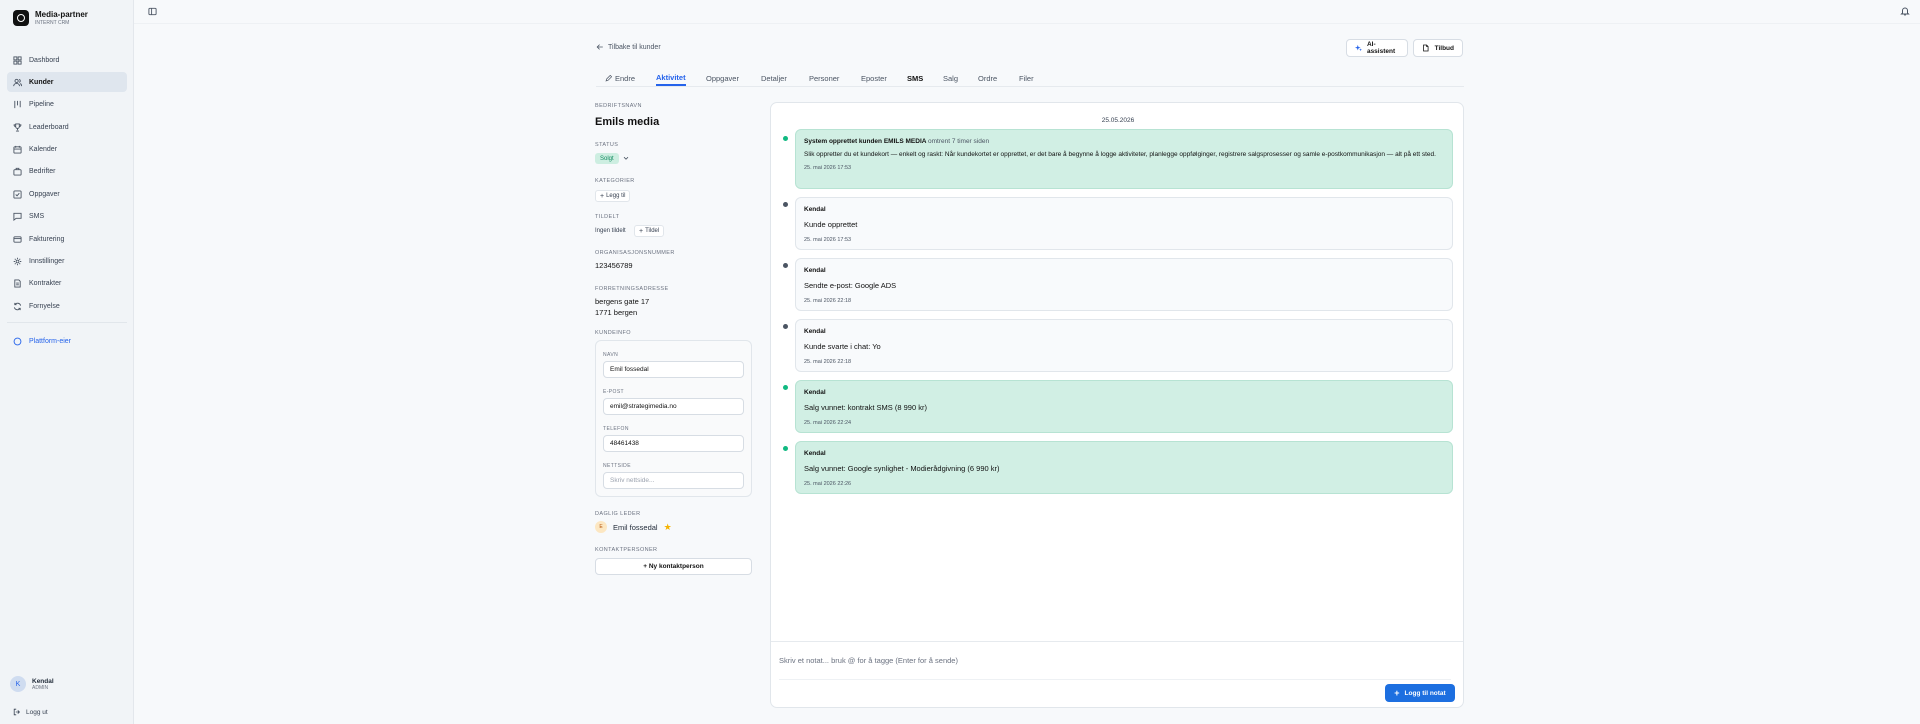 The height and width of the screenshot is (724, 1920). I want to click on sidebar-item-label: Kunder, so click(41, 82).